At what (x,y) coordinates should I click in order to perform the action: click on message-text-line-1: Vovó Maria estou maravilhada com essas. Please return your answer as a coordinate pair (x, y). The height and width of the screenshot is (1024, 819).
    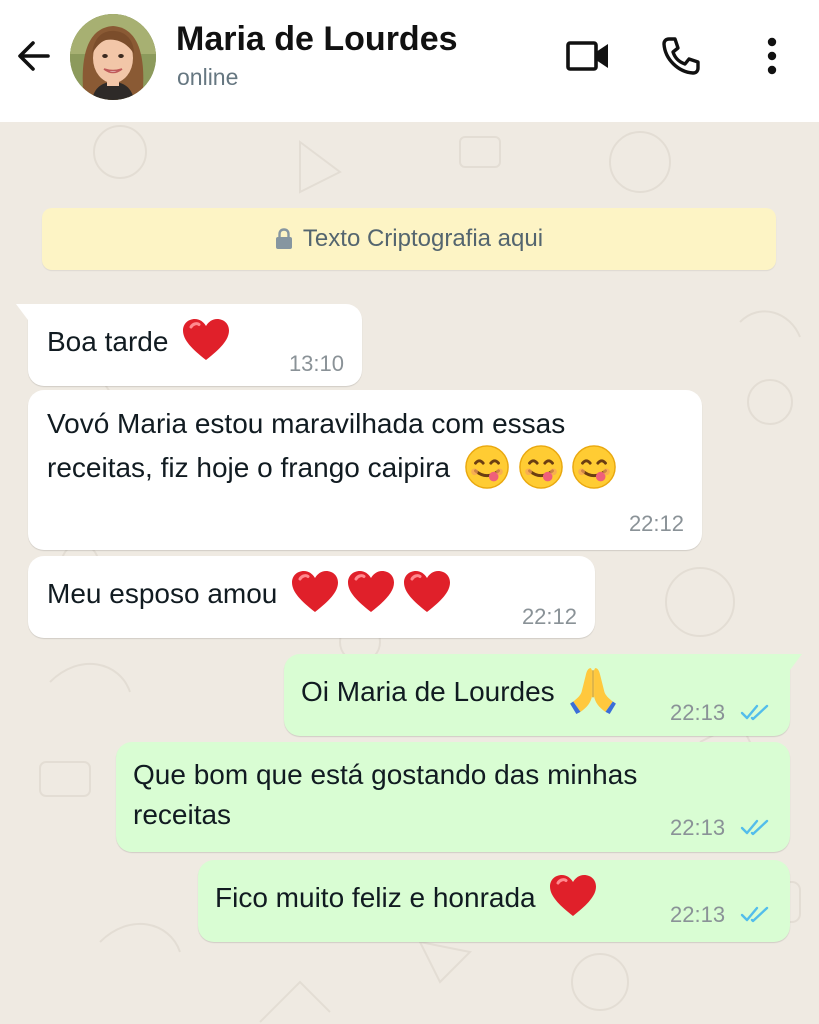
    Looking at the image, I should click on (306, 423).